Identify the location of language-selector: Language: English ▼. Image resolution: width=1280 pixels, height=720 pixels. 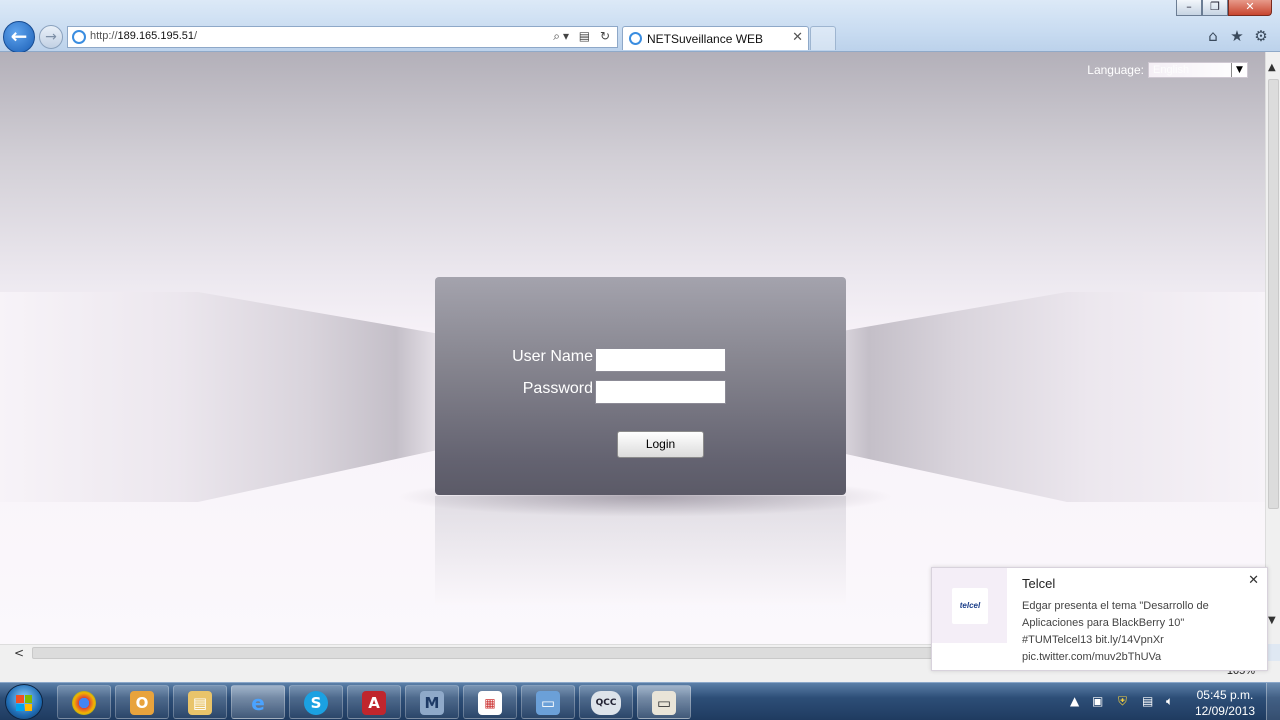
(1167, 70).